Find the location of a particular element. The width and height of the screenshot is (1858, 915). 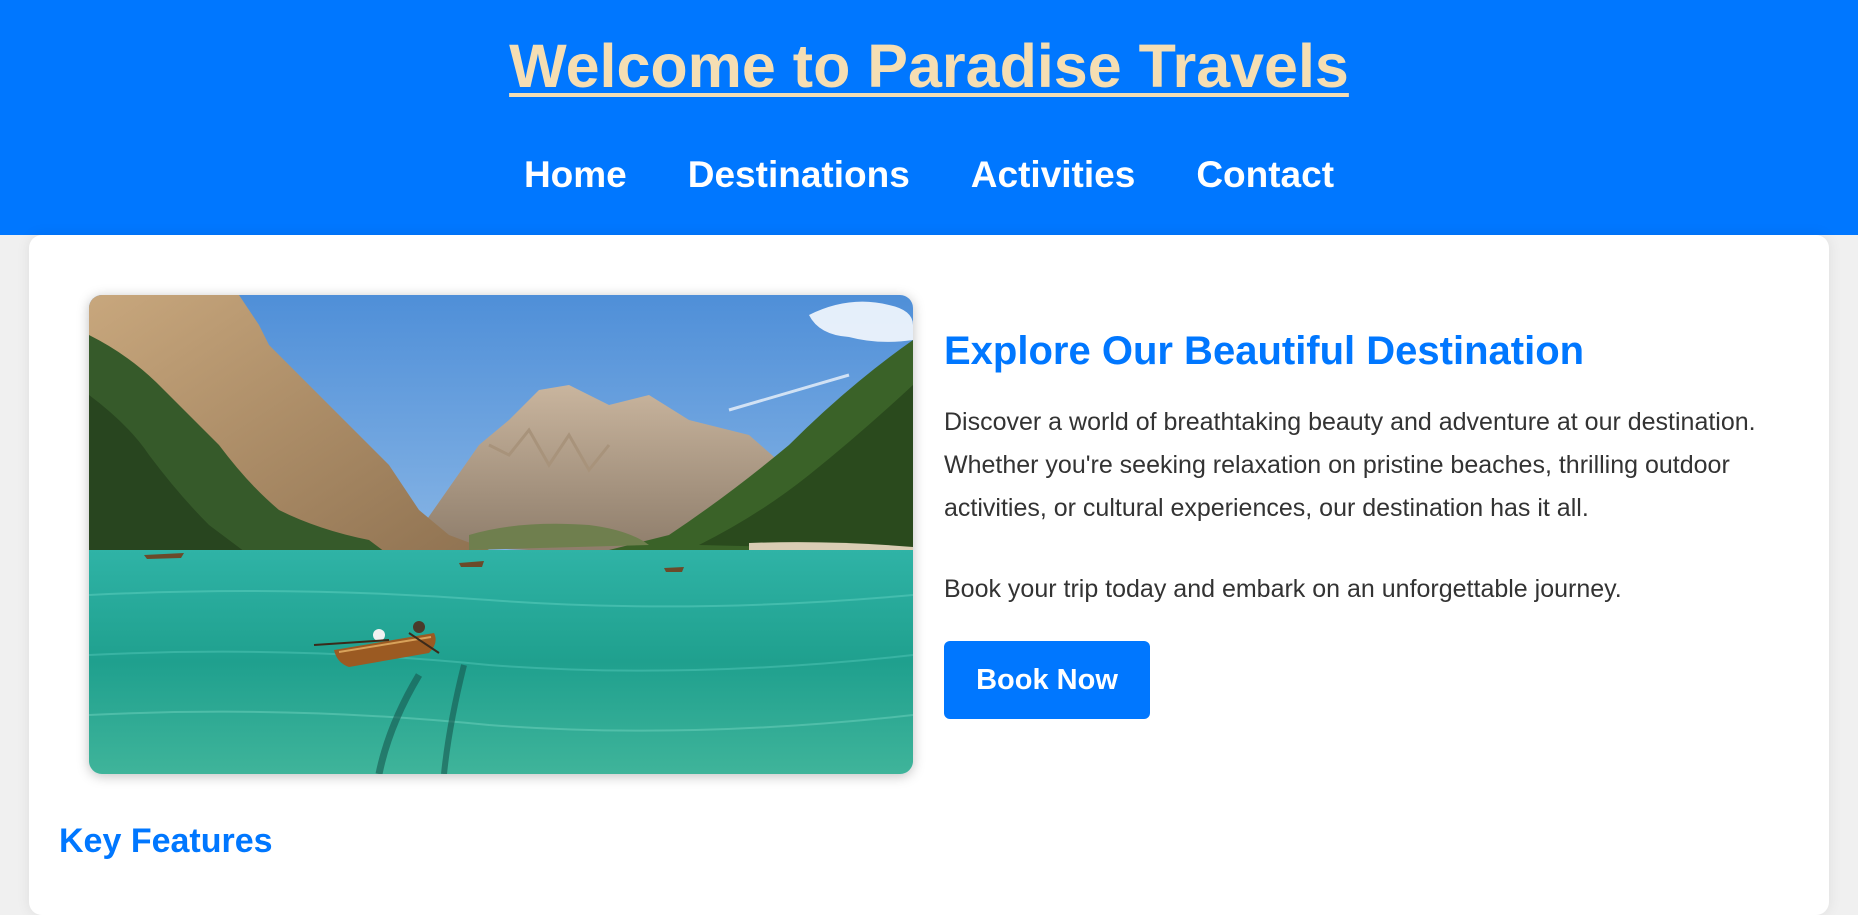

nav-link-contact: Contact is located at coordinates (1265, 174).